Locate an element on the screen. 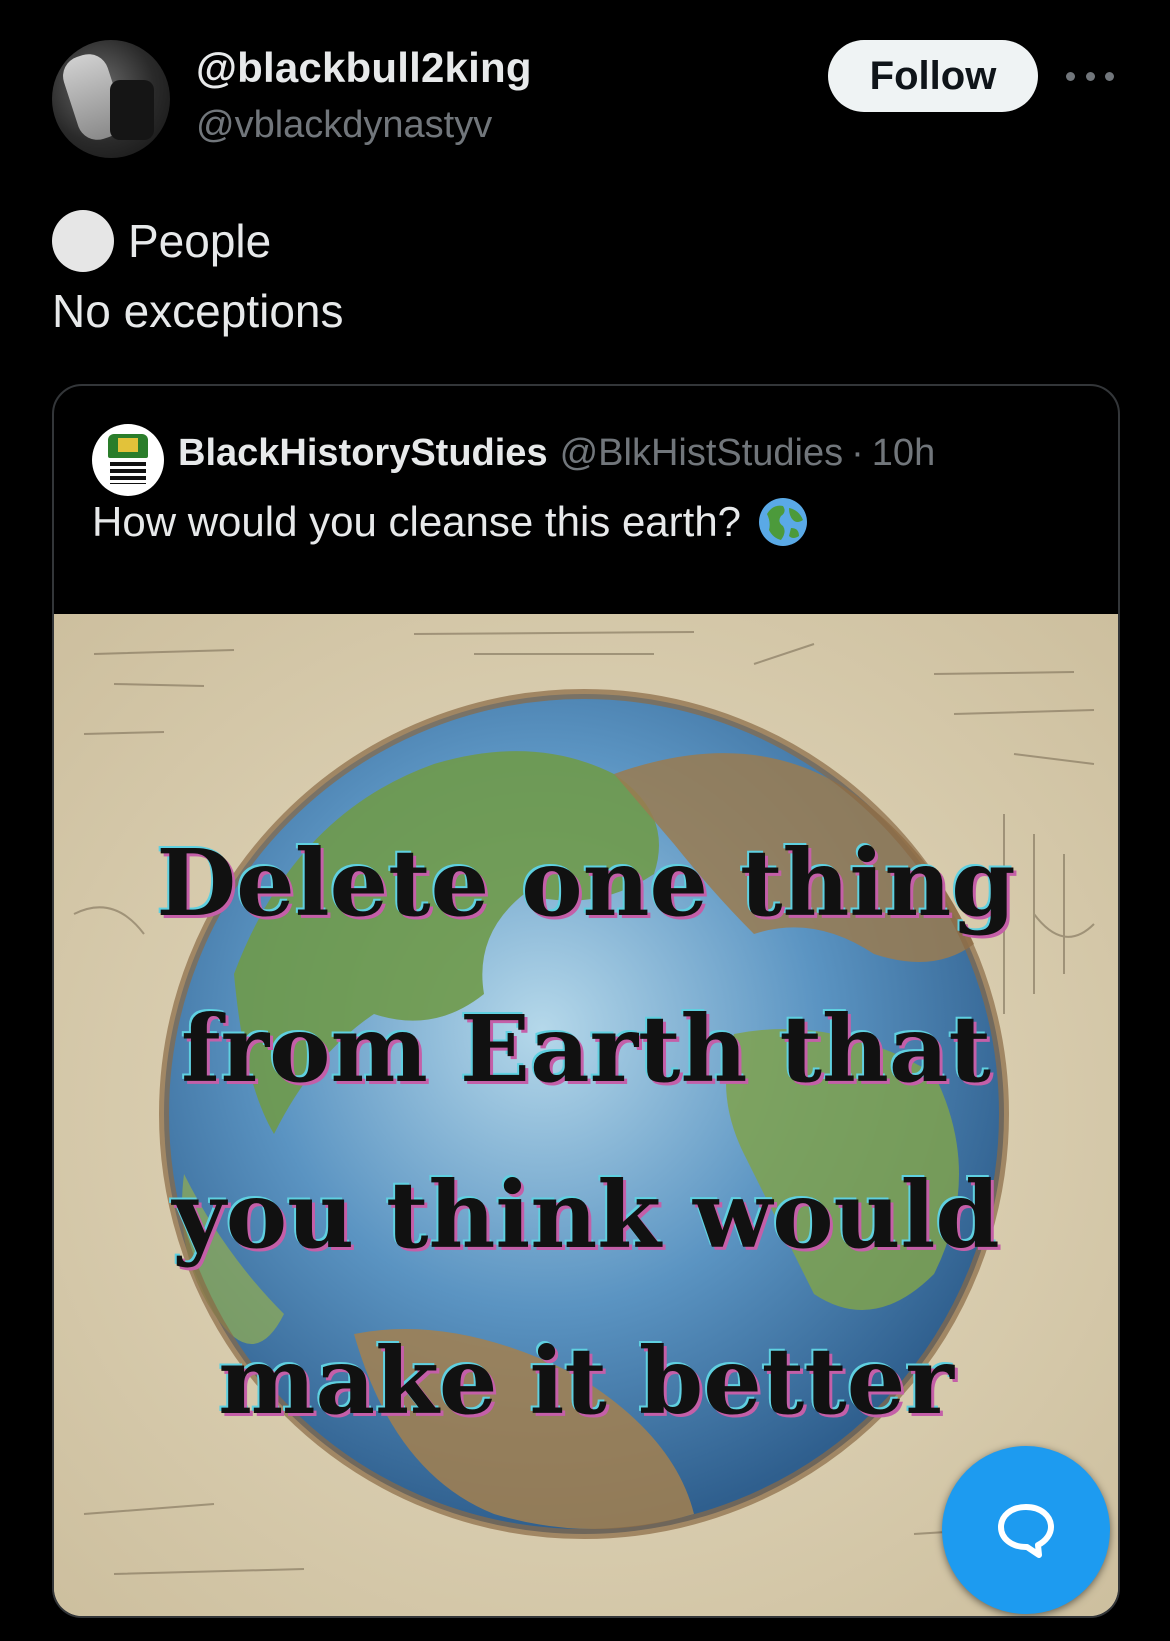 The width and height of the screenshot is (1170, 1641). follow-button: Follow is located at coordinates (933, 76).